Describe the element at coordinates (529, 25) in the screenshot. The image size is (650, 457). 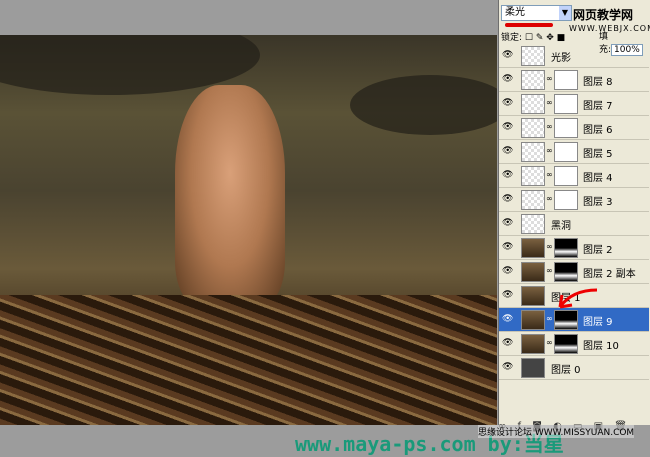
I see `red-underline-annotation` at that location.